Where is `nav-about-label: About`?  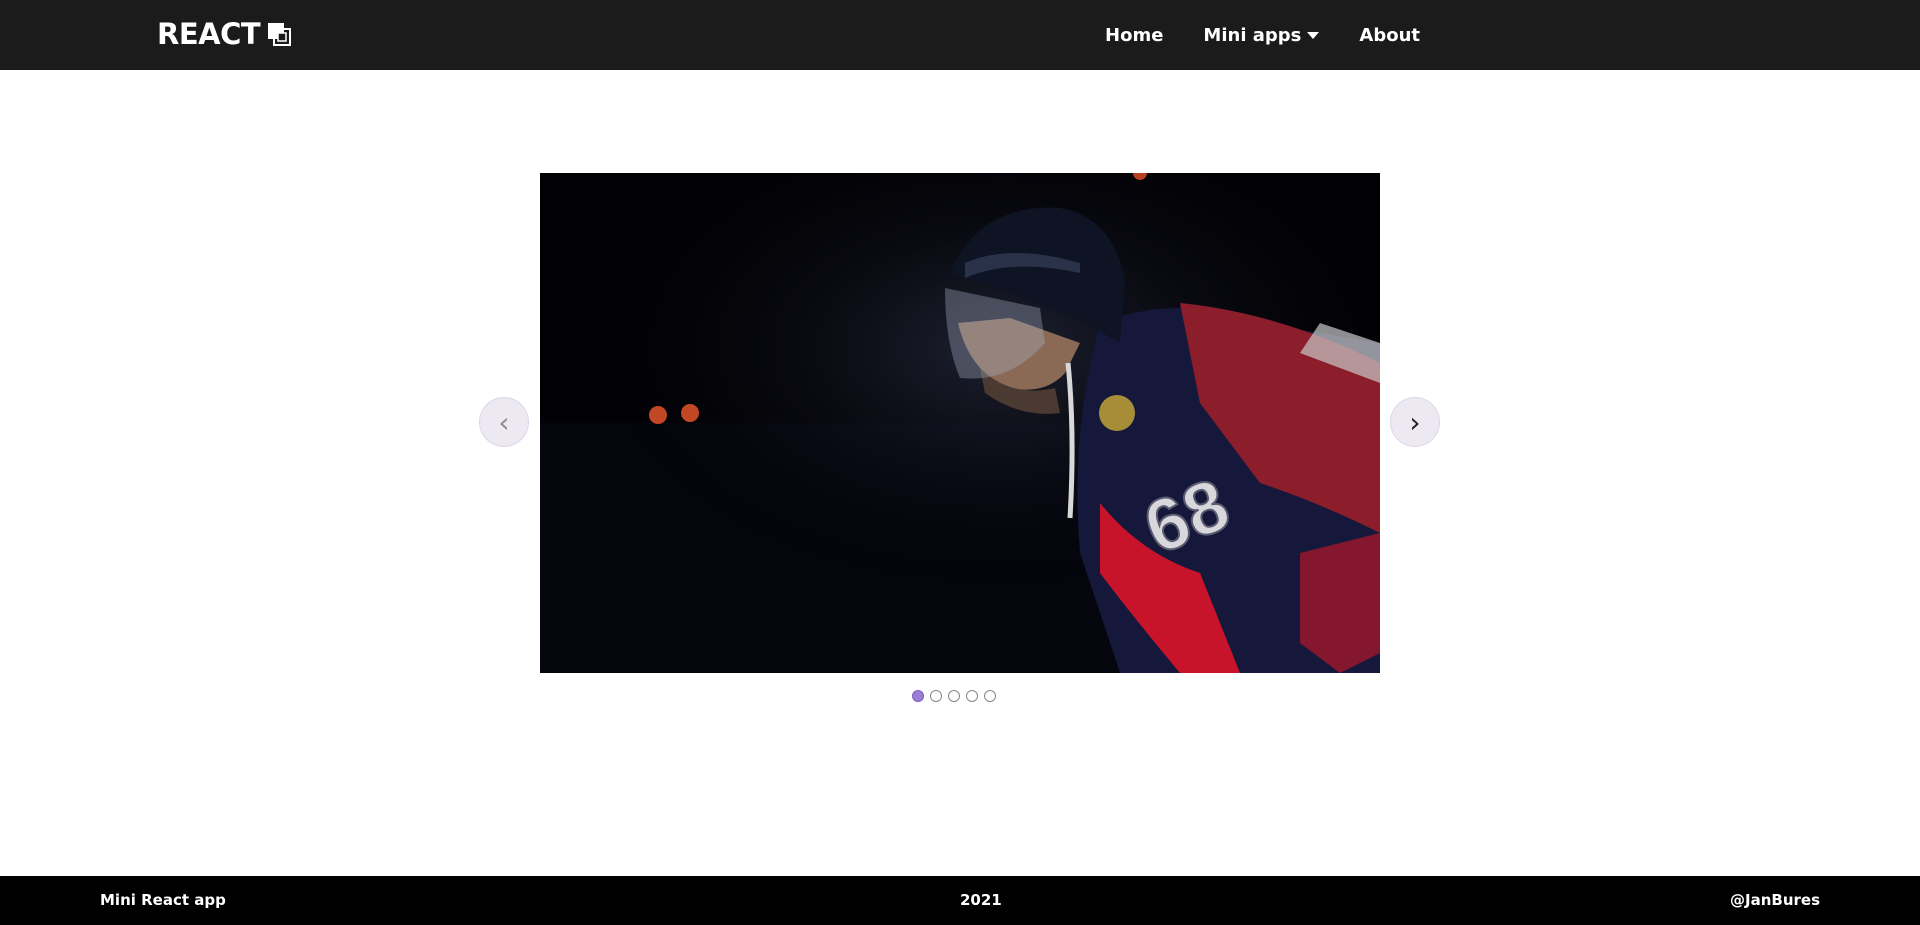
nav-about-label: About is located at coordinates (1389, 35).